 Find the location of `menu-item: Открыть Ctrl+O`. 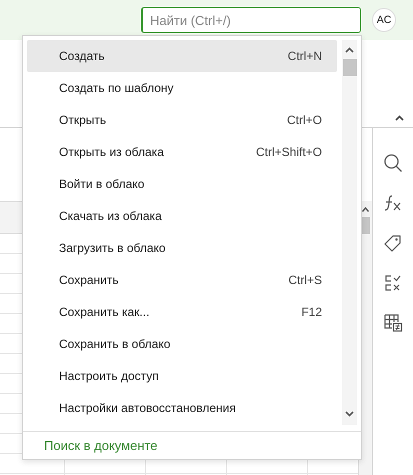

menu-item: Открыть Ctrl+O is located at coordinates (182, 120).